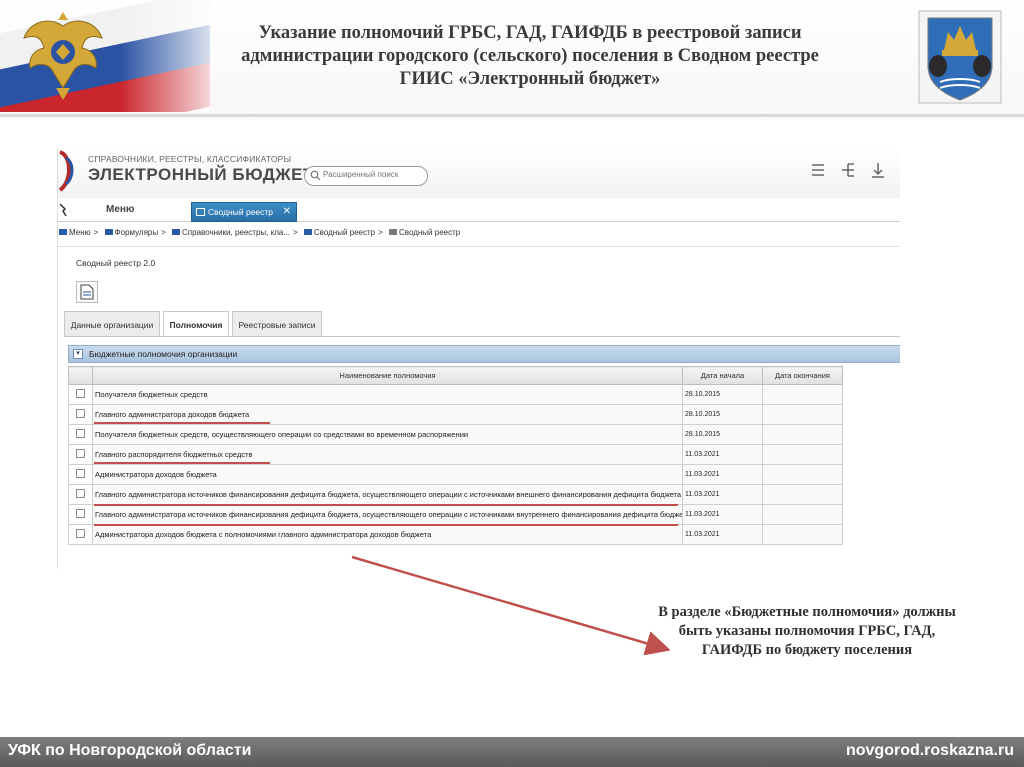 This screenshot has width=1024, height=767. I want to click on table-row: Получателя бюджетных средств 28.10.2015, so click(455, 394).